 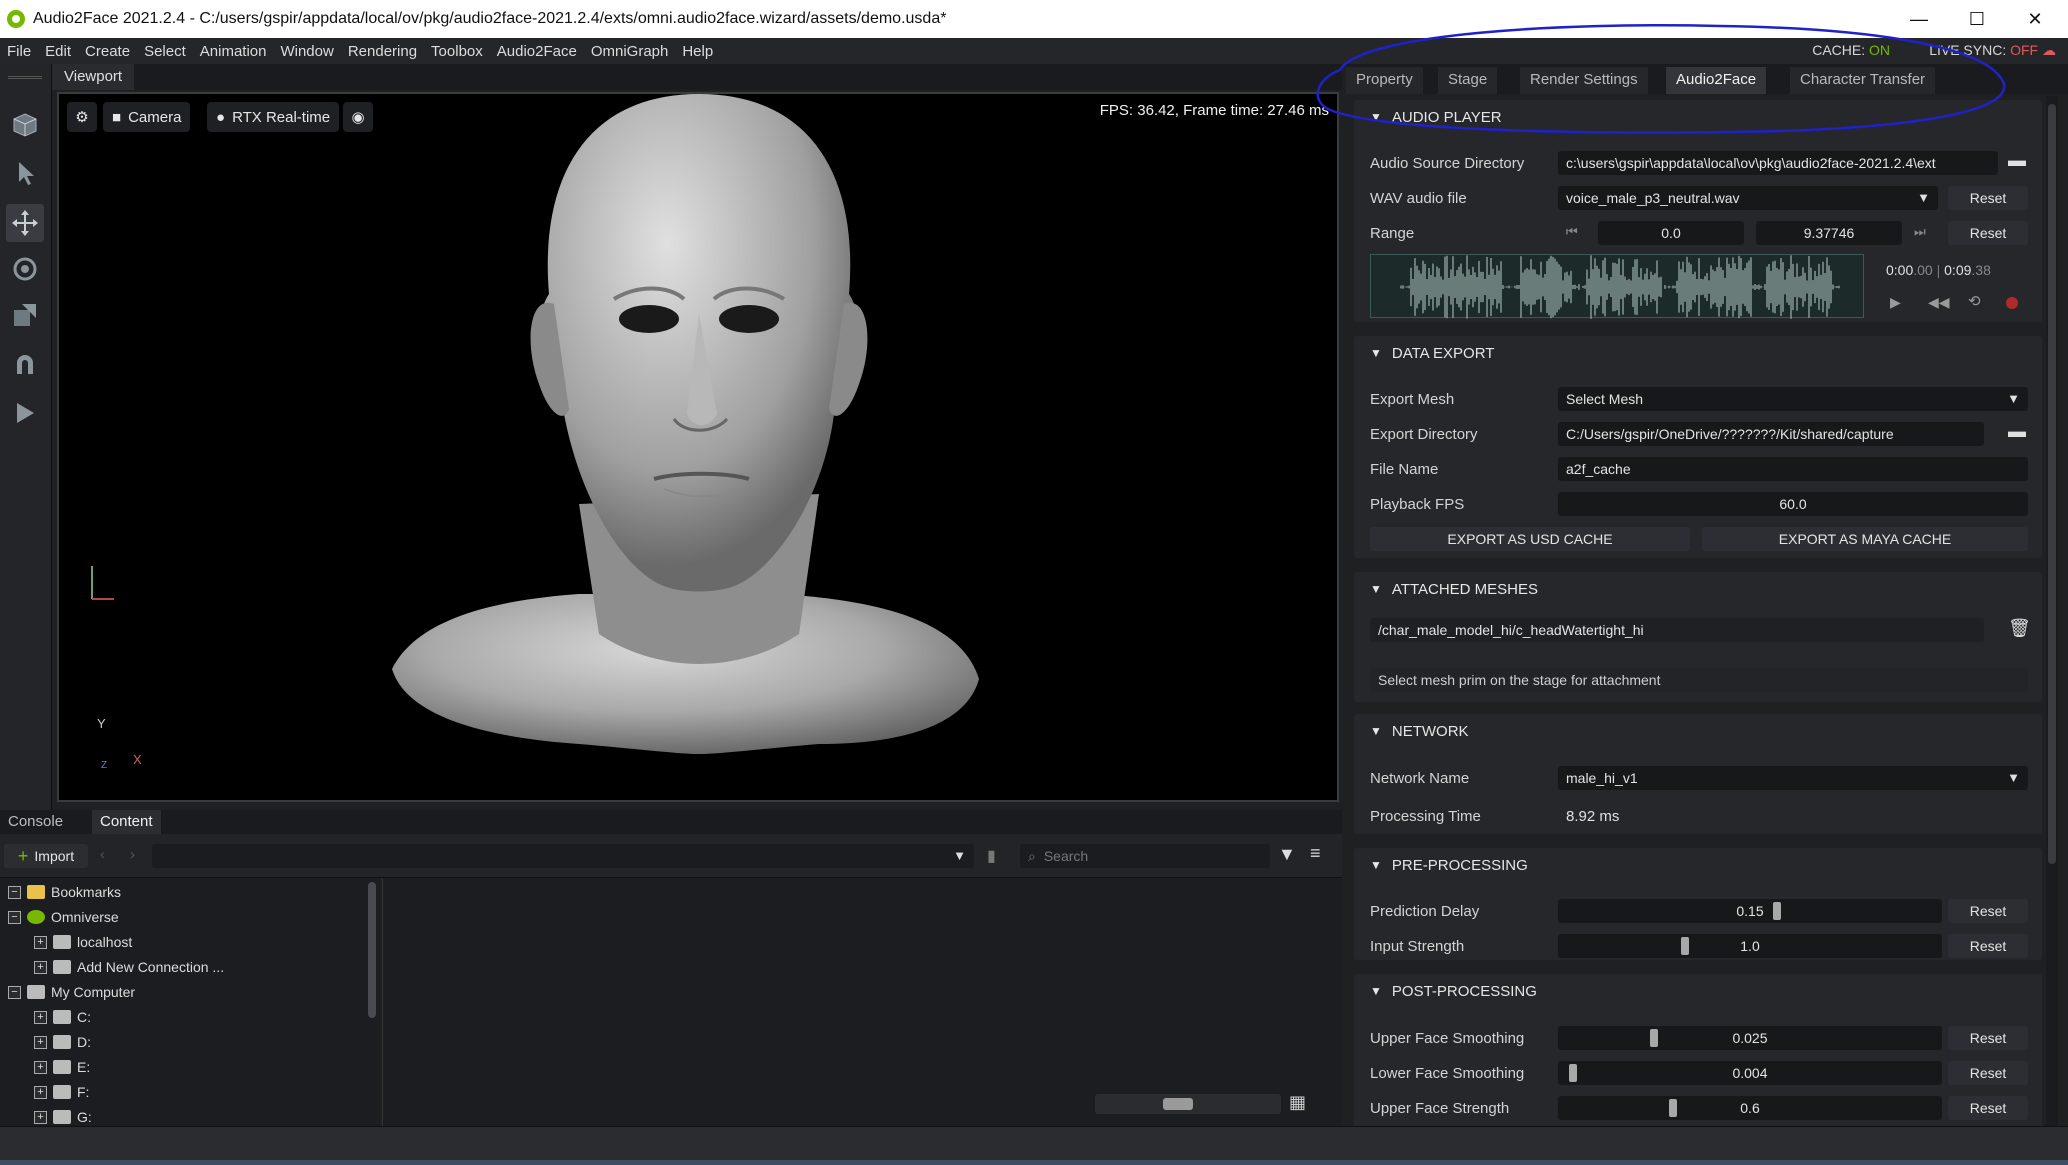 What do you see at coordinates (563, 856) in the screenshot?
I see `path-field: ▼` at bounding box center [563, 856].